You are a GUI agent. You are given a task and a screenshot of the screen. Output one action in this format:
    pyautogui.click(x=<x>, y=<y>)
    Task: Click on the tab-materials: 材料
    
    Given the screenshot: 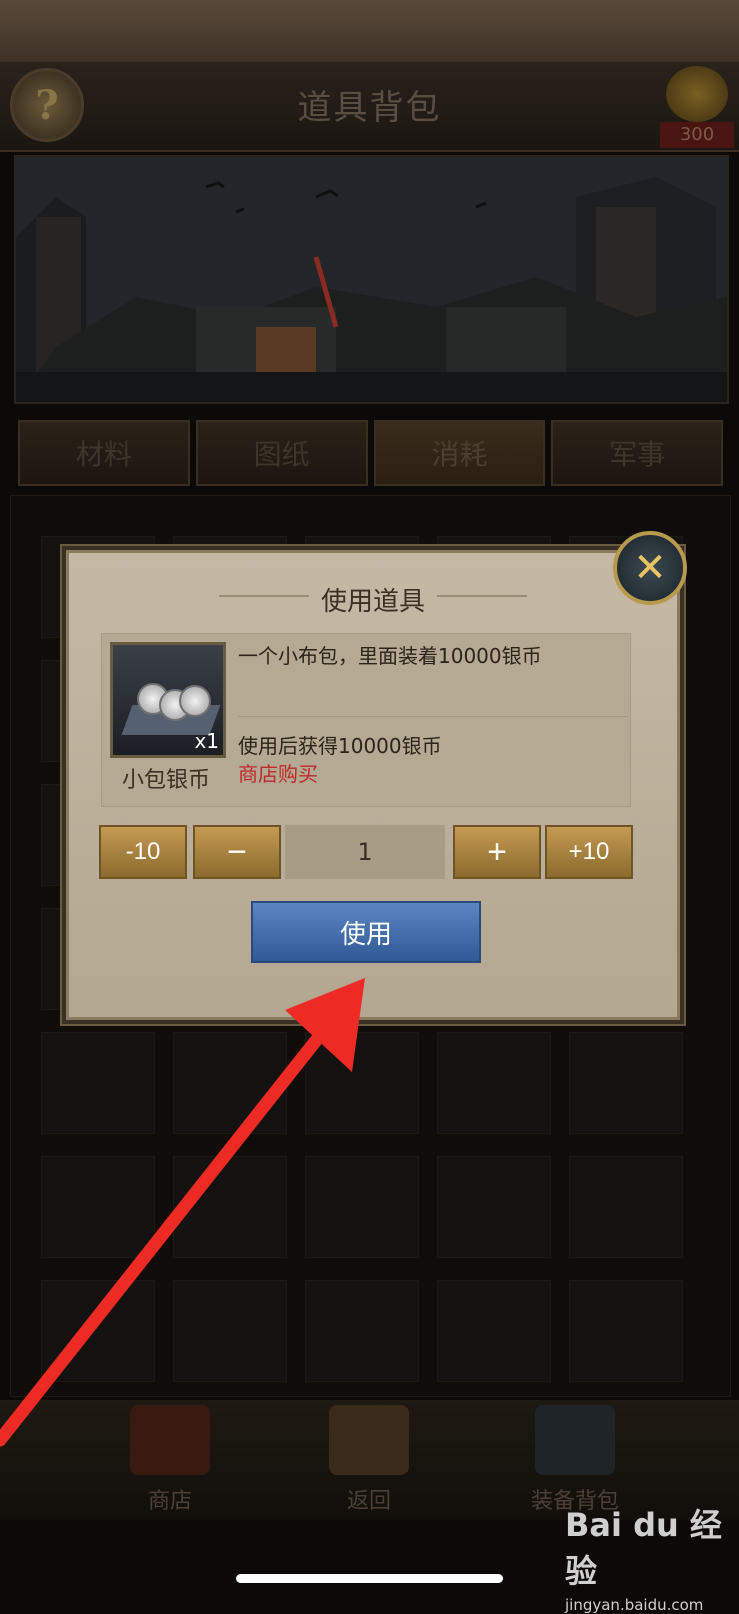 What is the action you would take?
    pyautogui.click(x=104, y=453)
    